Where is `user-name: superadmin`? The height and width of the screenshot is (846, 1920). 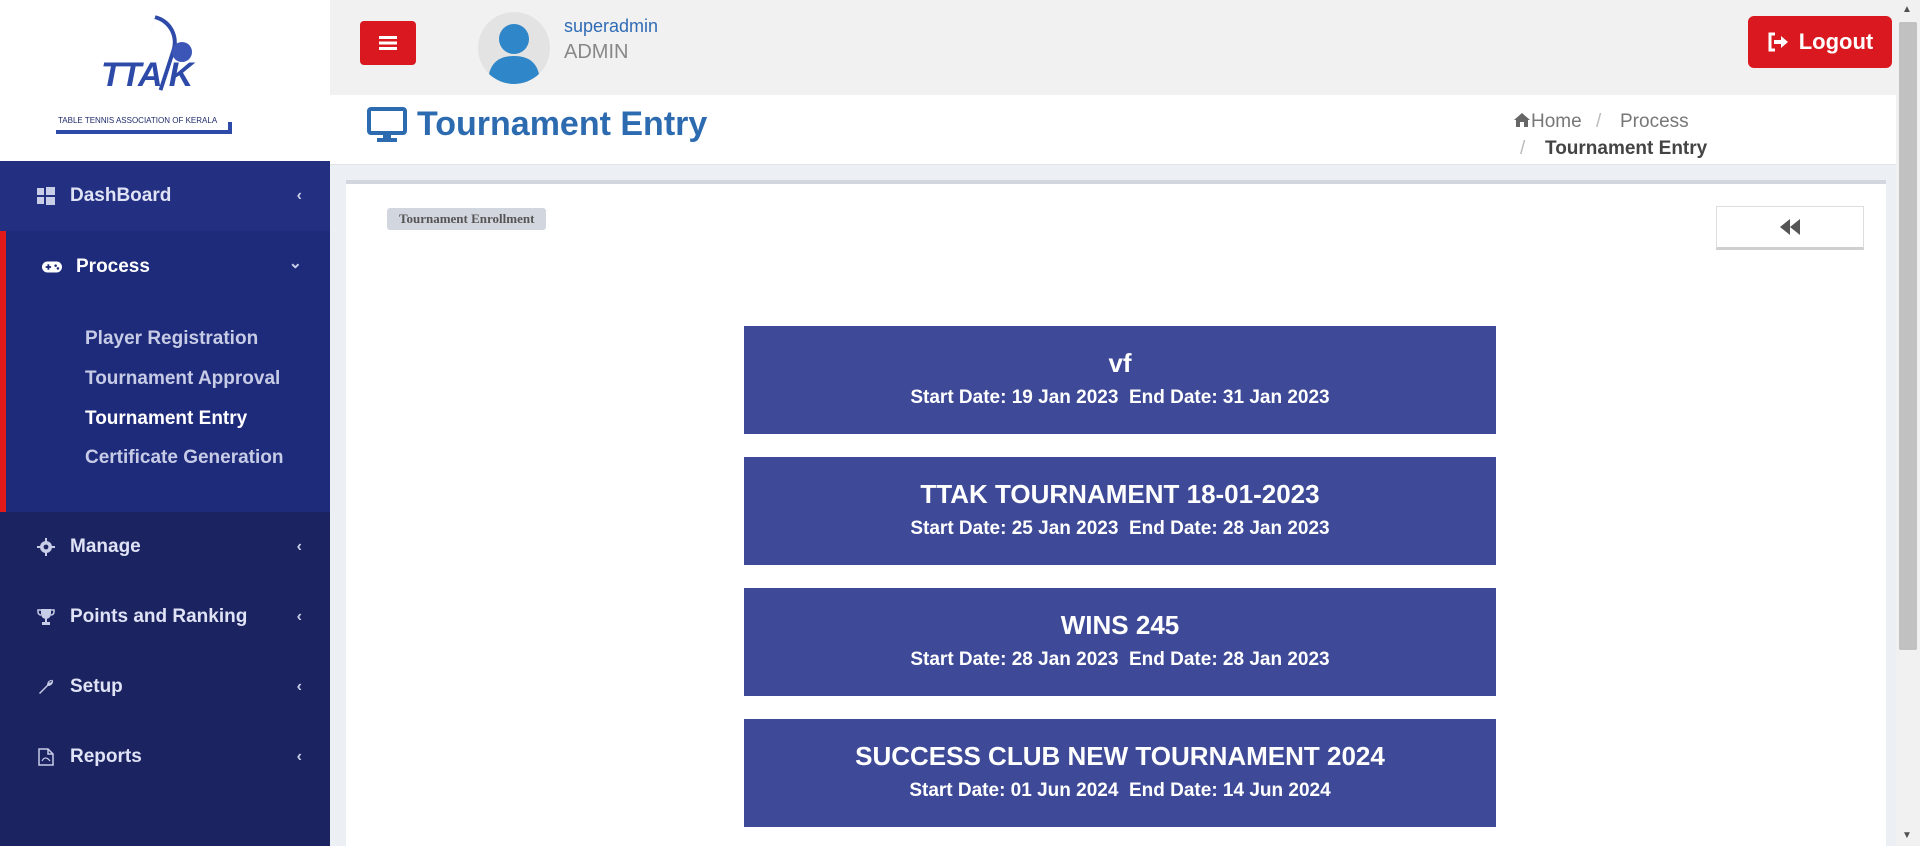
user-name: superadmin is located at coordinates (611, 26).